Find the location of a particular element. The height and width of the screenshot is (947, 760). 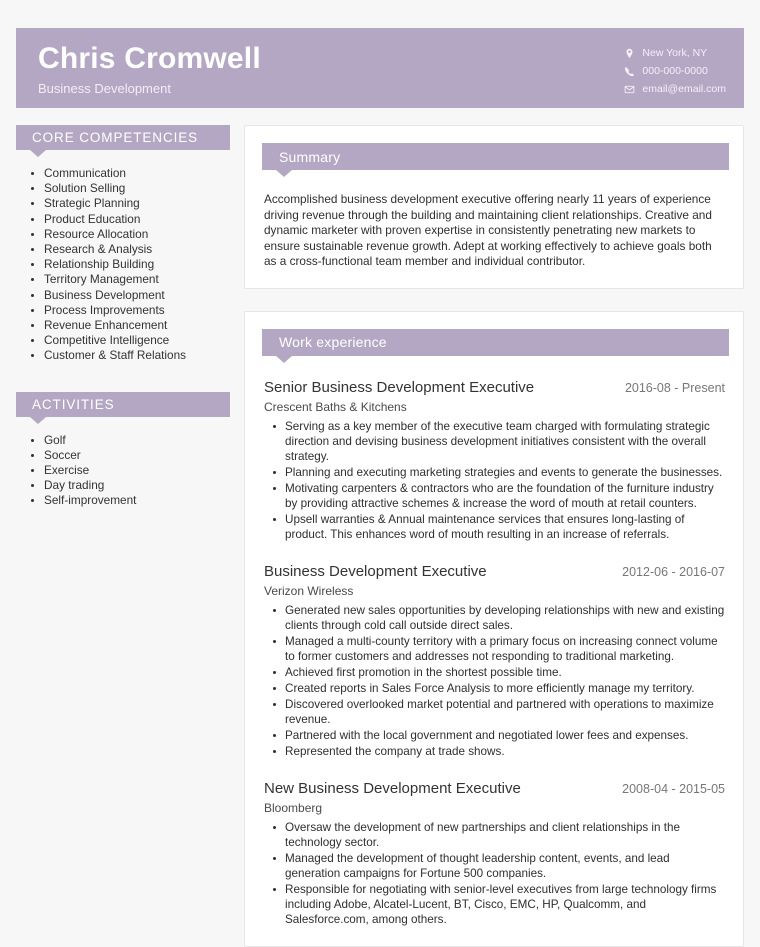

contact-email: email@email.com is located at coordinates (675, 89).